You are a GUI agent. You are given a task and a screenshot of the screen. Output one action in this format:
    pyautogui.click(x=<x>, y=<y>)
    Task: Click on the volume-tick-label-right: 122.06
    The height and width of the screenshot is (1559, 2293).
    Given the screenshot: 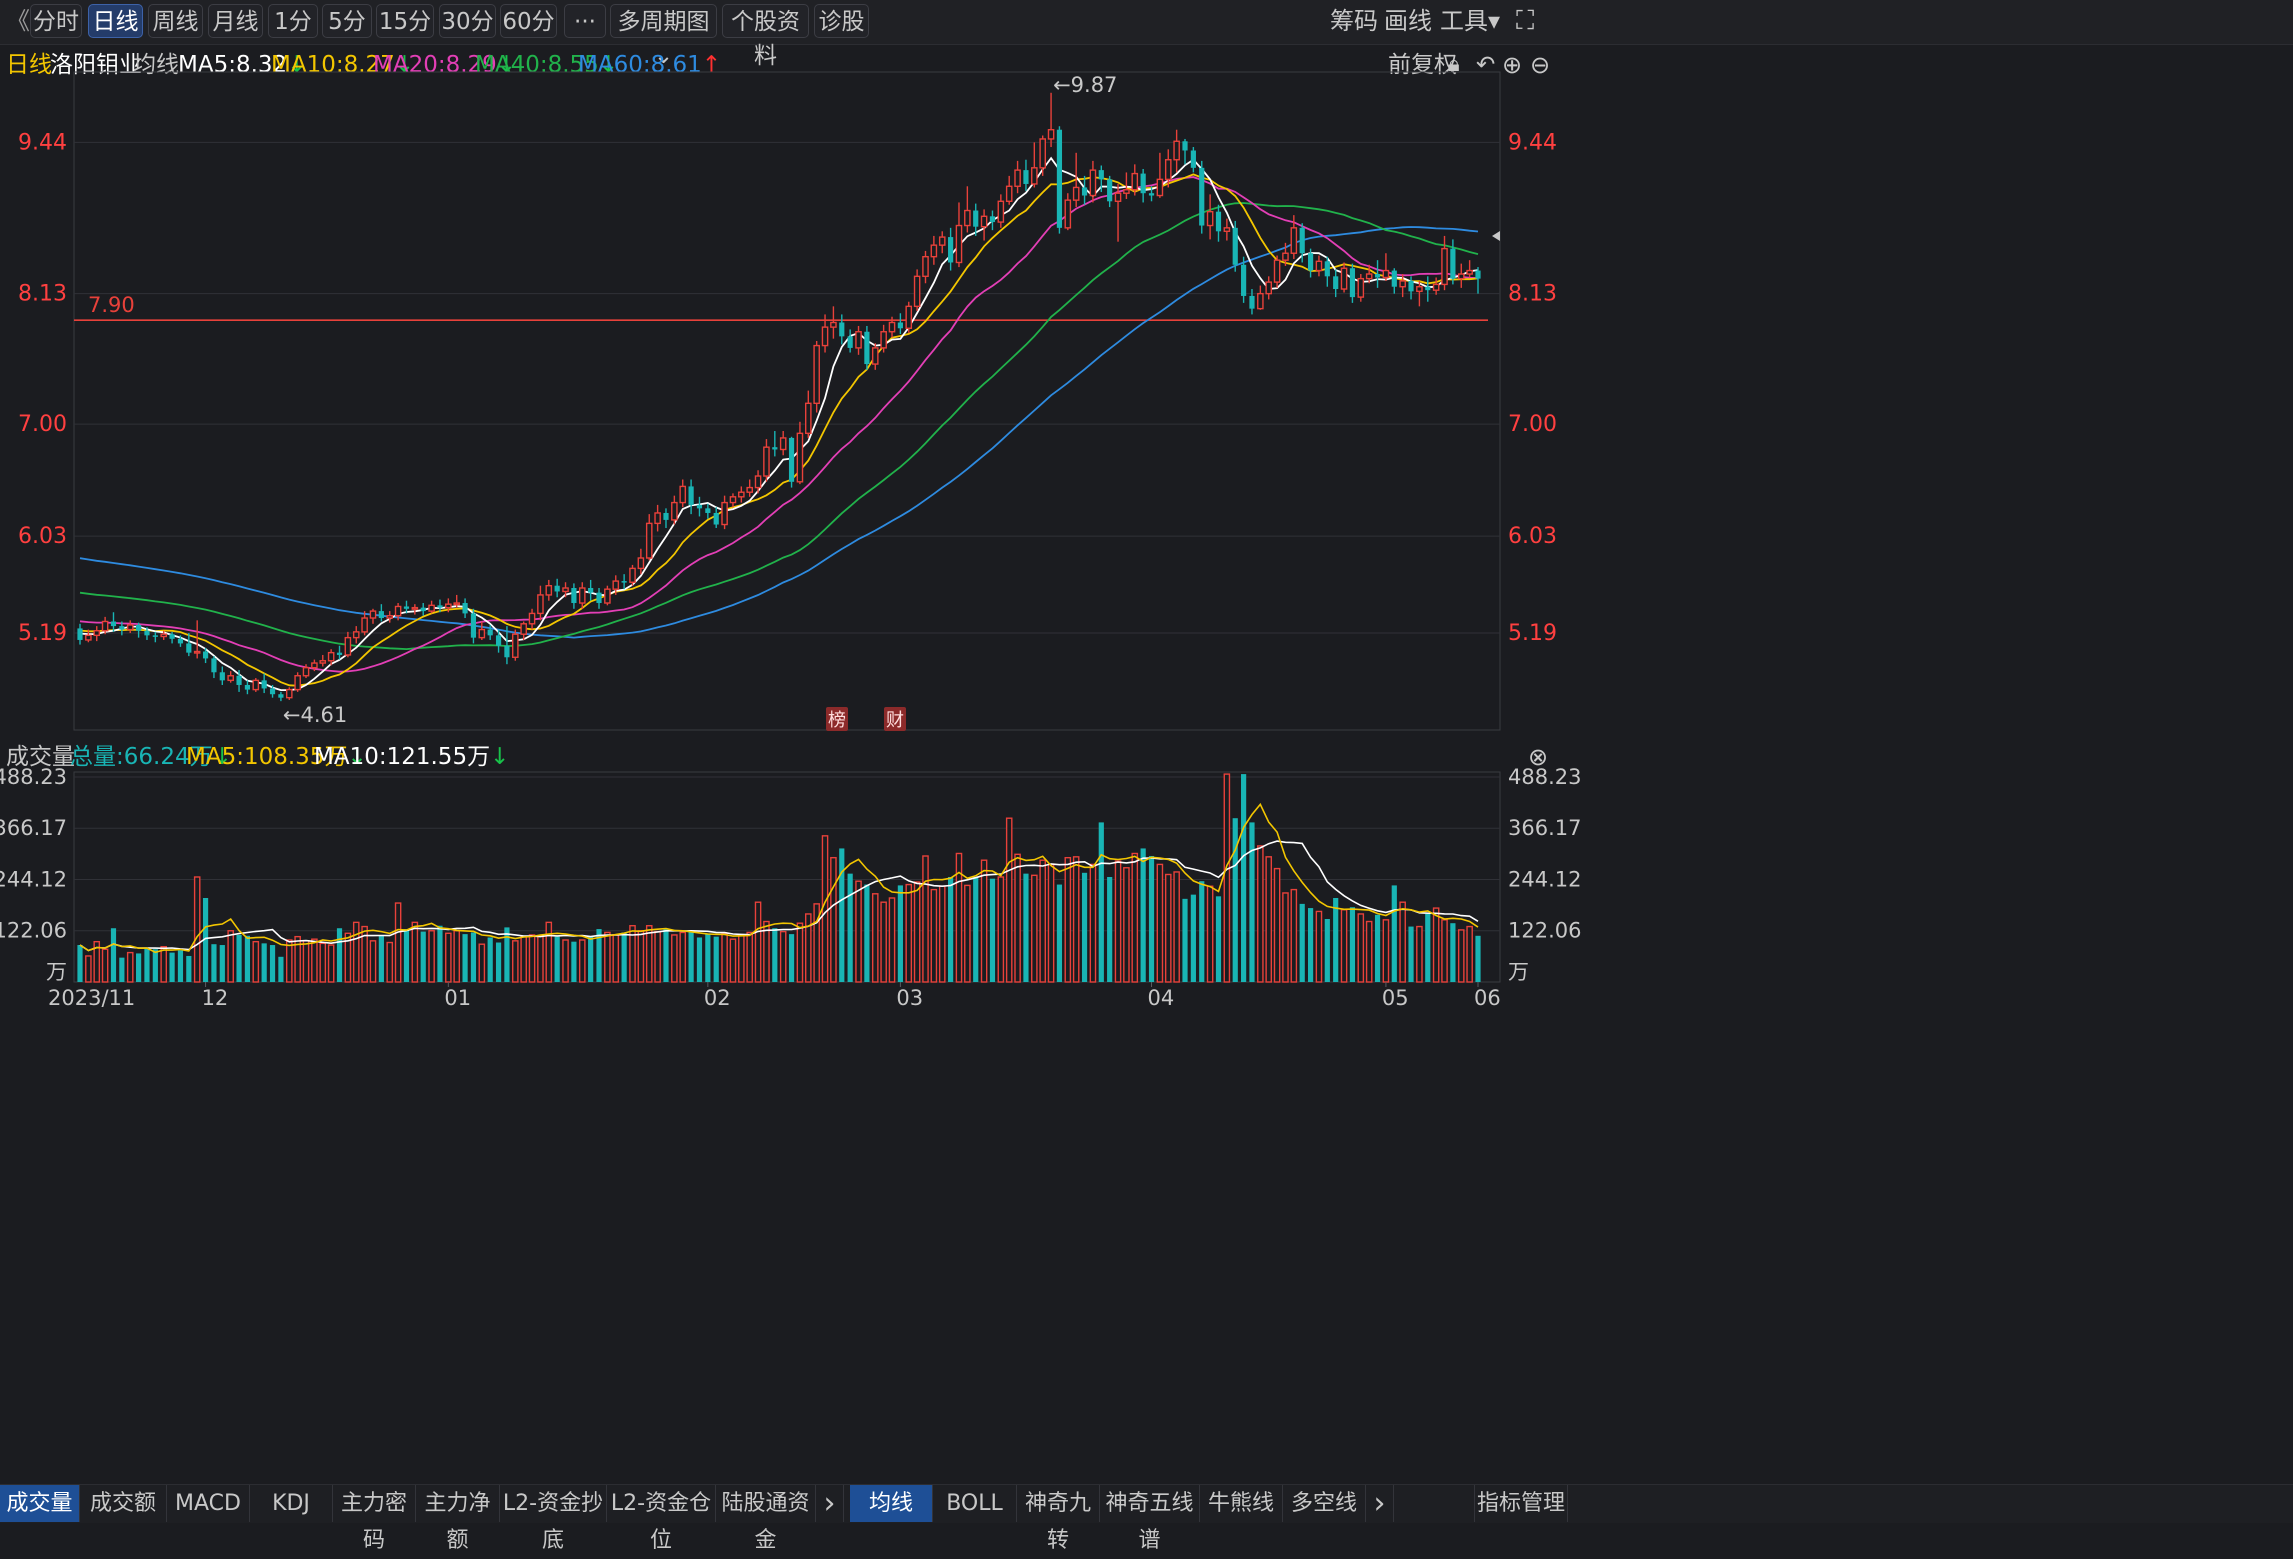 What is the action you would take?
    pyautogui.click(x=1544, y=931)
    